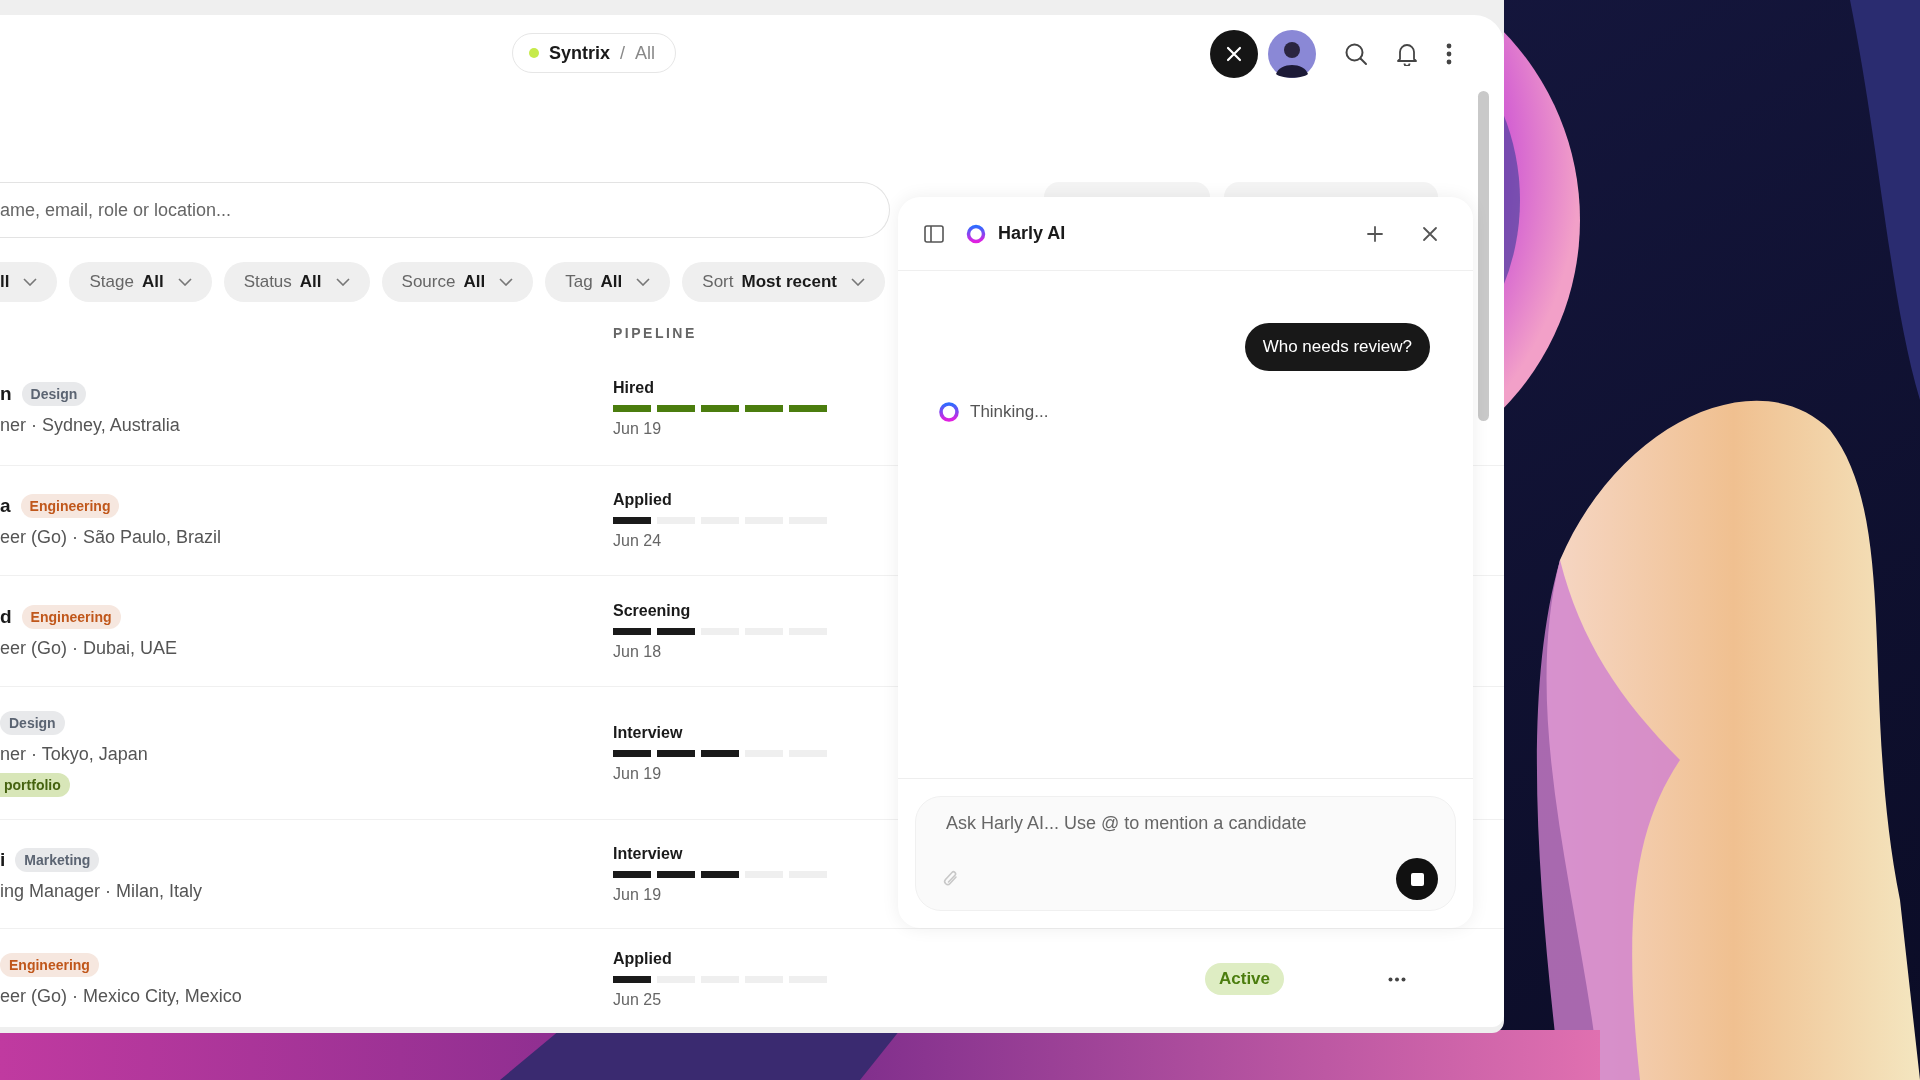 The height and width of the screenshot is (1080, 1920). Describe the element at coordinates (74, 754) in the screenshot. I see `candidate-role: ner · Tokyo, Japan` at that location.